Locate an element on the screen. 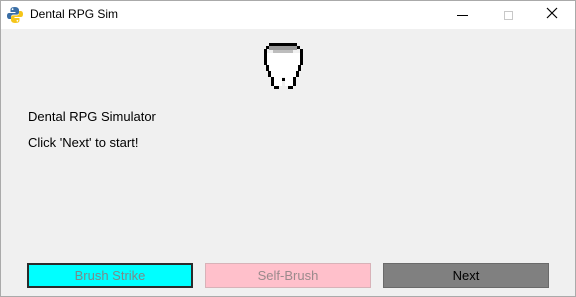 Image resolution: width=576 pixels, height=297 pixels. self-brush-button: Self-Brush is located at coordinates (288, 275).